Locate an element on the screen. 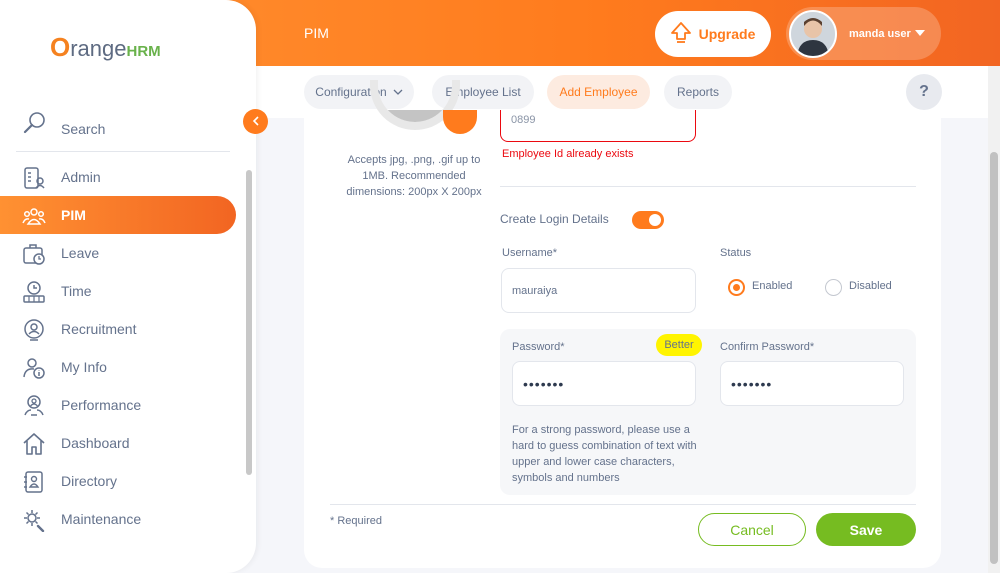 The height and width of the screenshot is (573, 1000). employee-id-input: 0899 is located at coordinates (598, 126).